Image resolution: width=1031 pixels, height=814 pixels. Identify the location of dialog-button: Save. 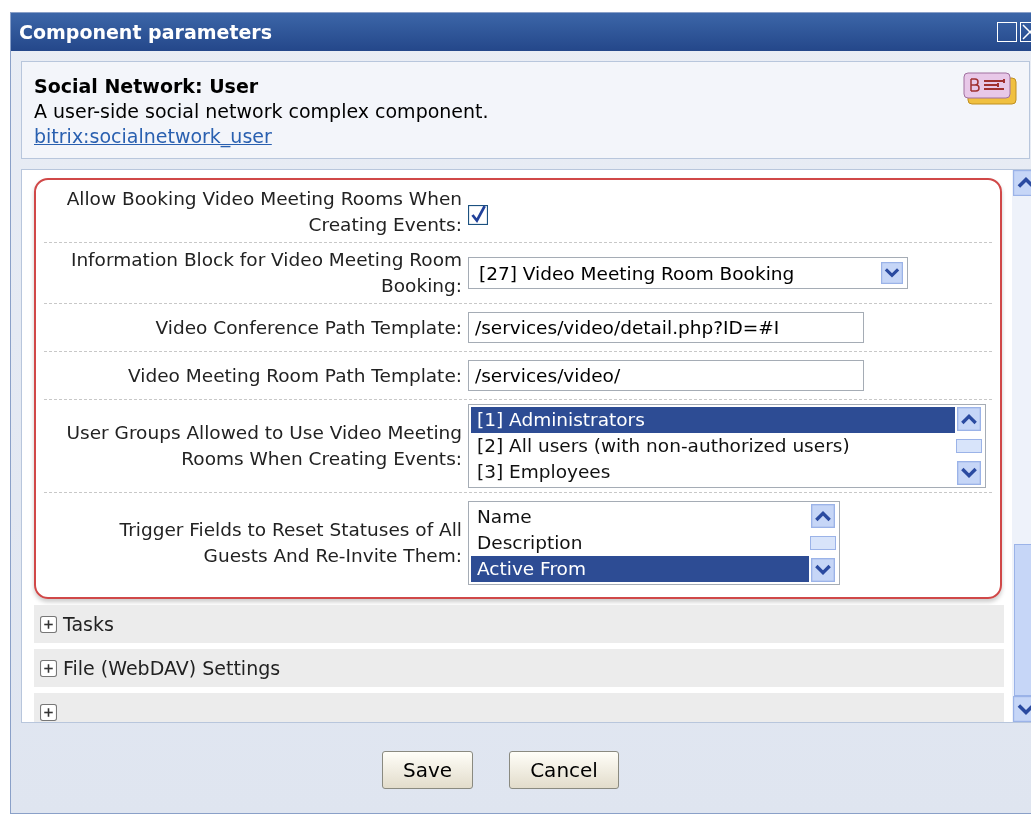
(428, 770).